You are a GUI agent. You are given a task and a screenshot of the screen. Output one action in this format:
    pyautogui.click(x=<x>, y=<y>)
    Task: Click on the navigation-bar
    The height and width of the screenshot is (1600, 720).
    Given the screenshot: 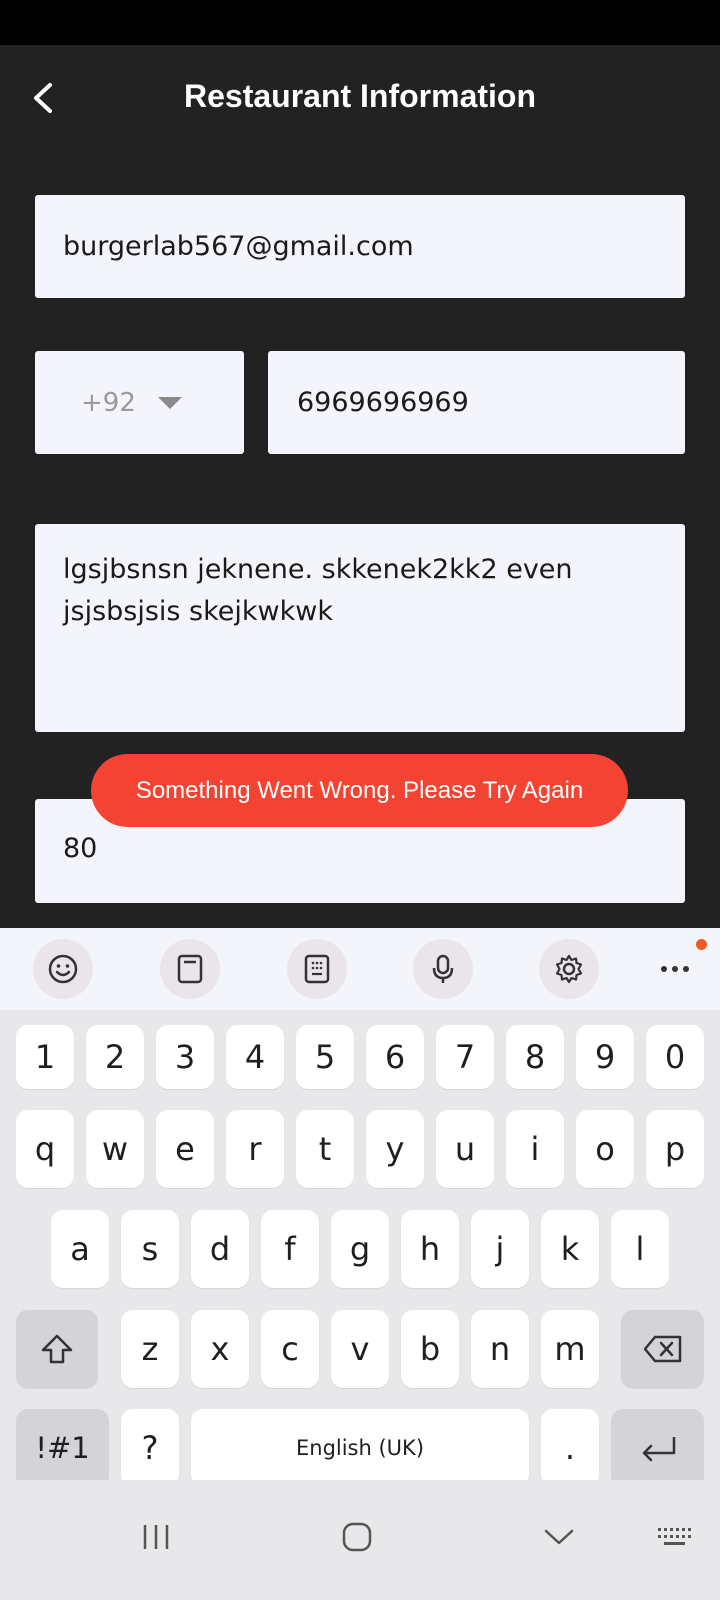 What is the action you would take?
    pyautogui.click(x=360, y=1540)
    